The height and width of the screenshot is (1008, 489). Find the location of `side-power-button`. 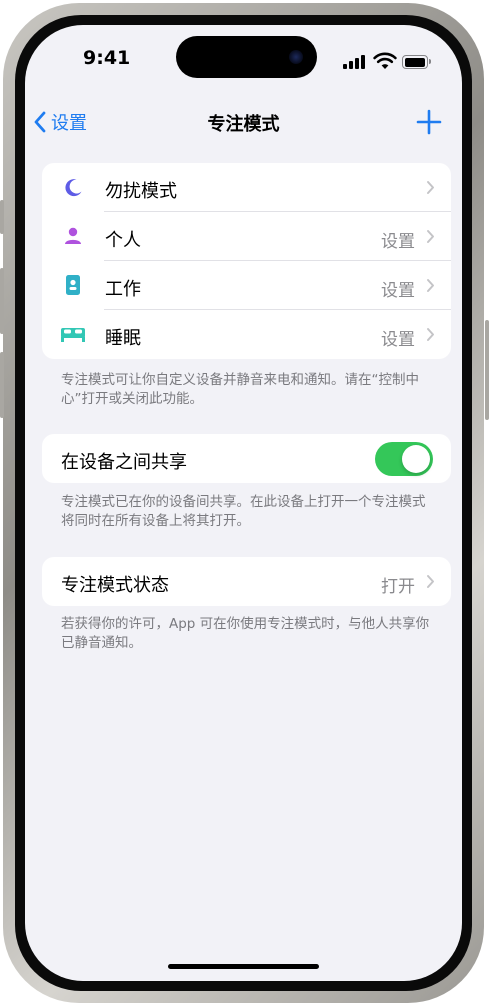

side-power-button is located at coordinates (487, 370).